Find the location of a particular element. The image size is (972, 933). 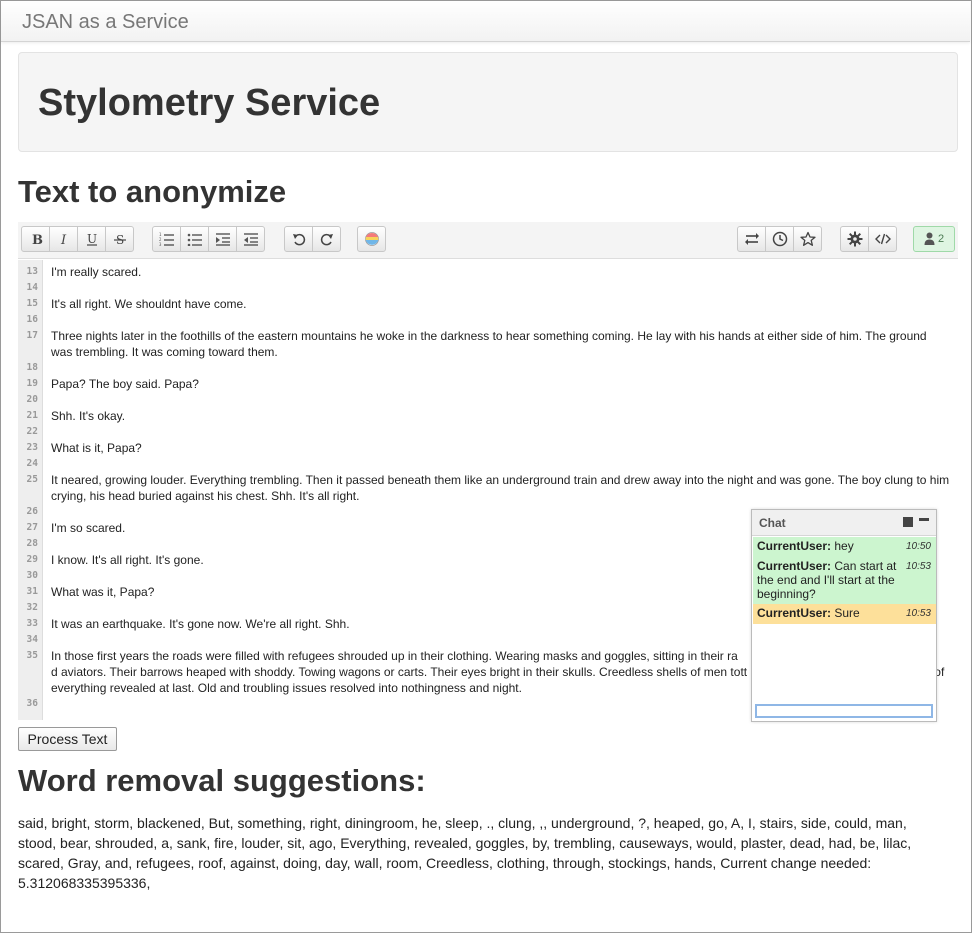

minimize-icon is located at coordinates (924, 519).